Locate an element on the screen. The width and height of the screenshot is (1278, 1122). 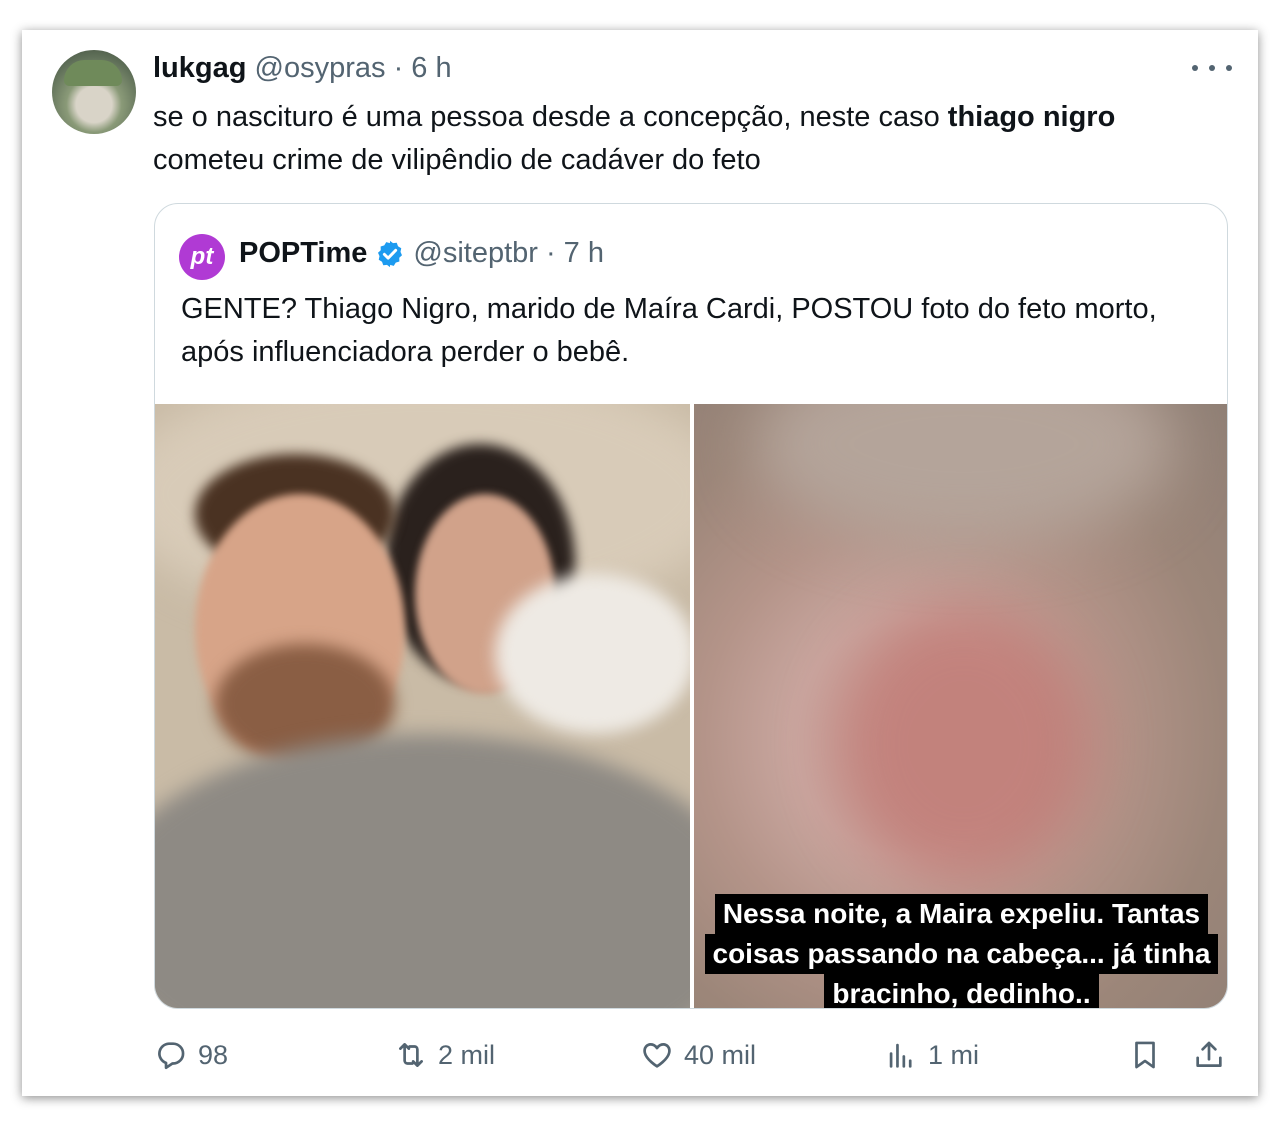
avatar-cap-shape is located at coordinates (93, 73).